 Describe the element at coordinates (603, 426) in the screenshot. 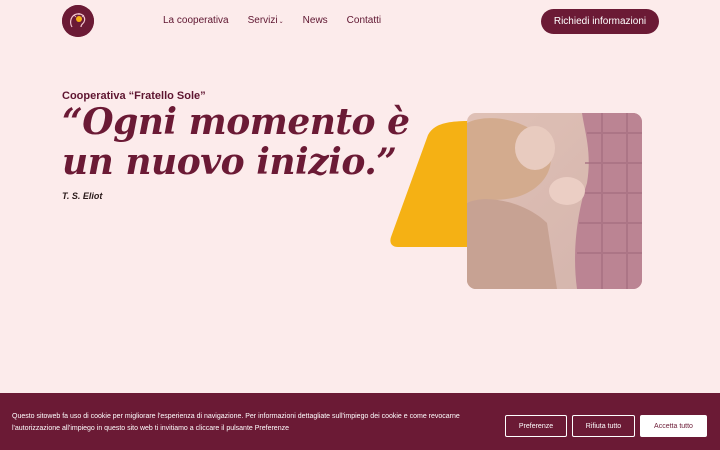

I see `reject-all-button: Rifiuta tutto` at that location.